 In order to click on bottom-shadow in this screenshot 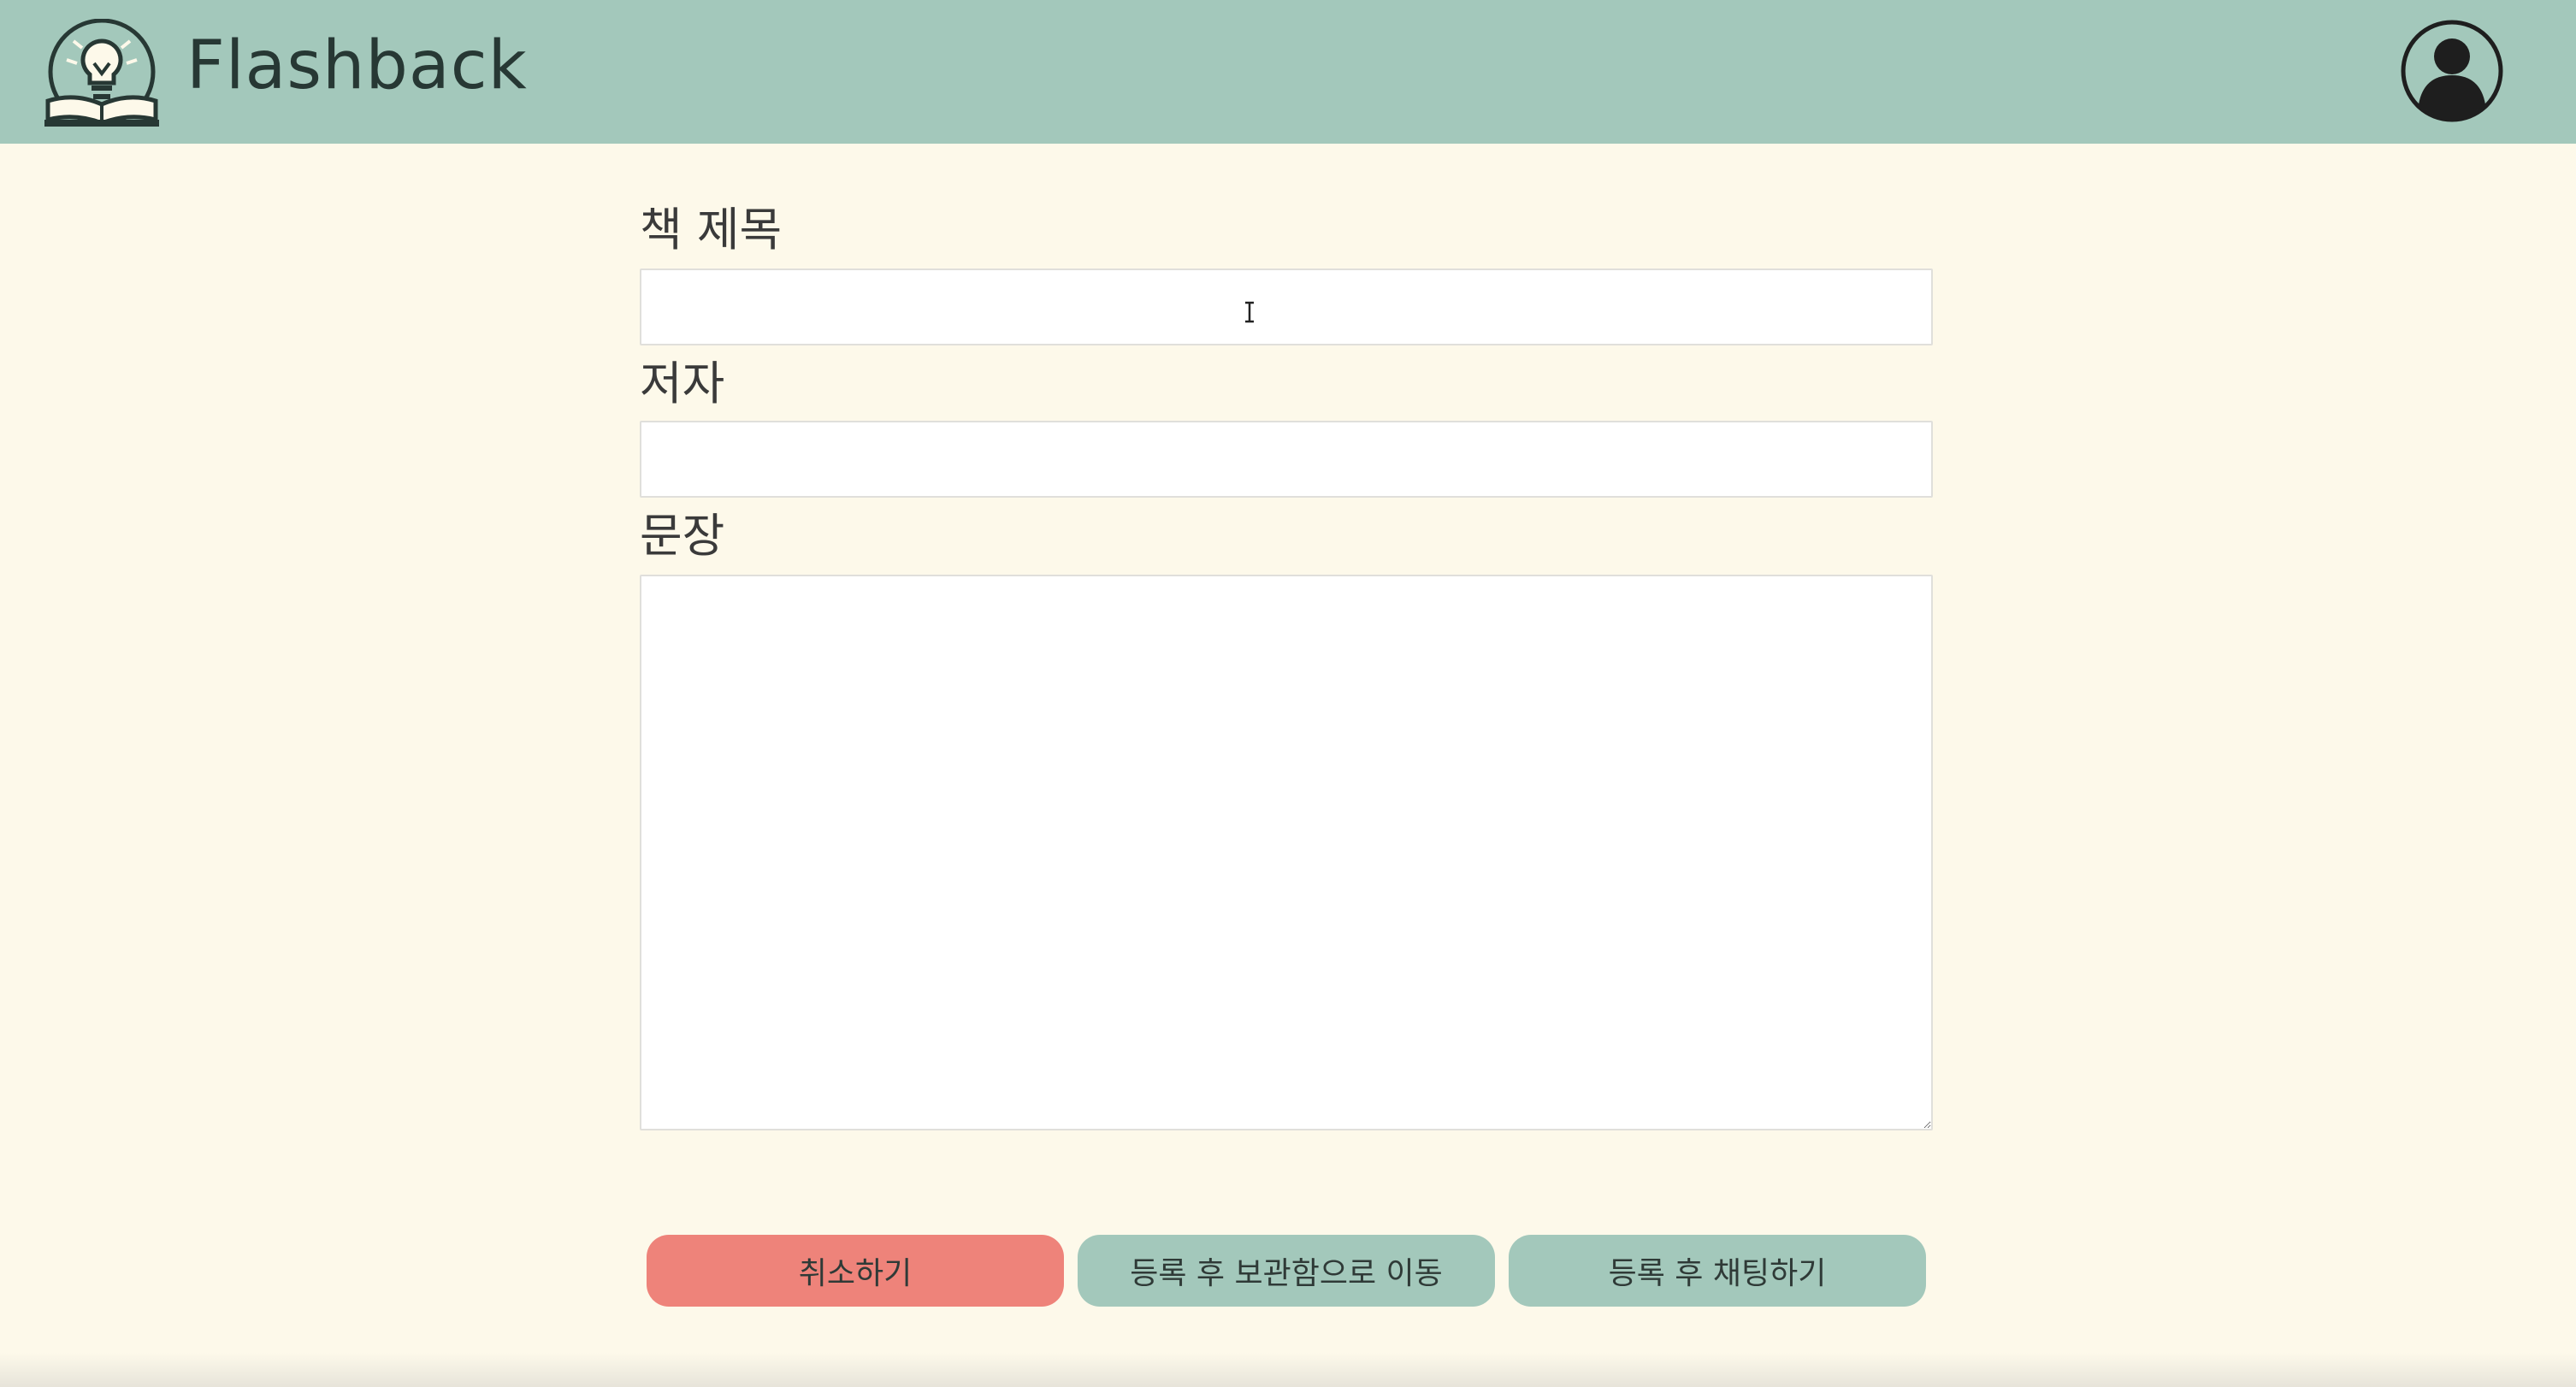, I will do `click(1288, 1370)`.